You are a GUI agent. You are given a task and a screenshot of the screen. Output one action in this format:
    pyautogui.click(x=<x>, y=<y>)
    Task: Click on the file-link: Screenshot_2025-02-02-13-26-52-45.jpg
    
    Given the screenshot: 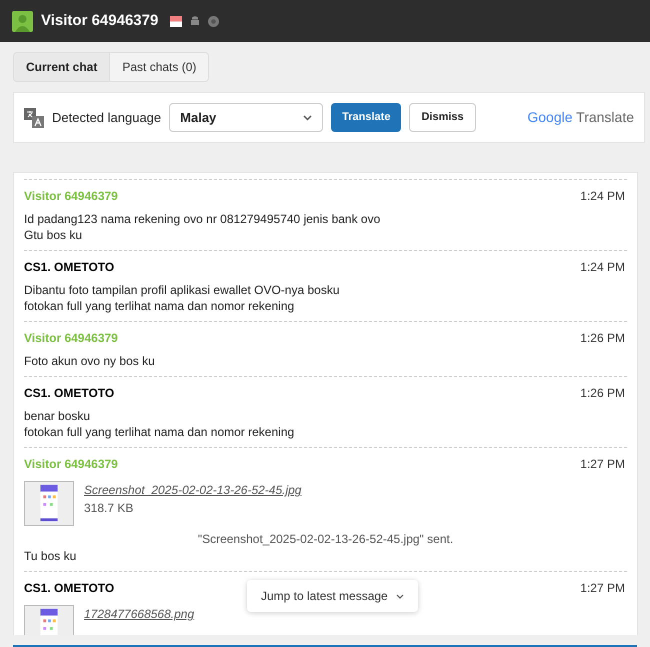 What is the action you would take?
    pyautogui.click(x=193, y=490)
    